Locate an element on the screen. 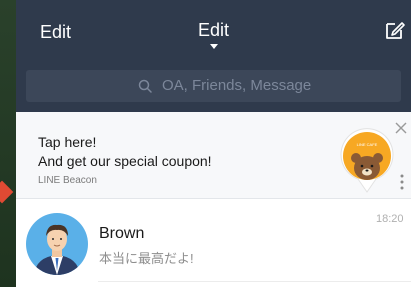 The width and height of the screenshot is (411, 287). avatar is located at coordinates (57, 244).